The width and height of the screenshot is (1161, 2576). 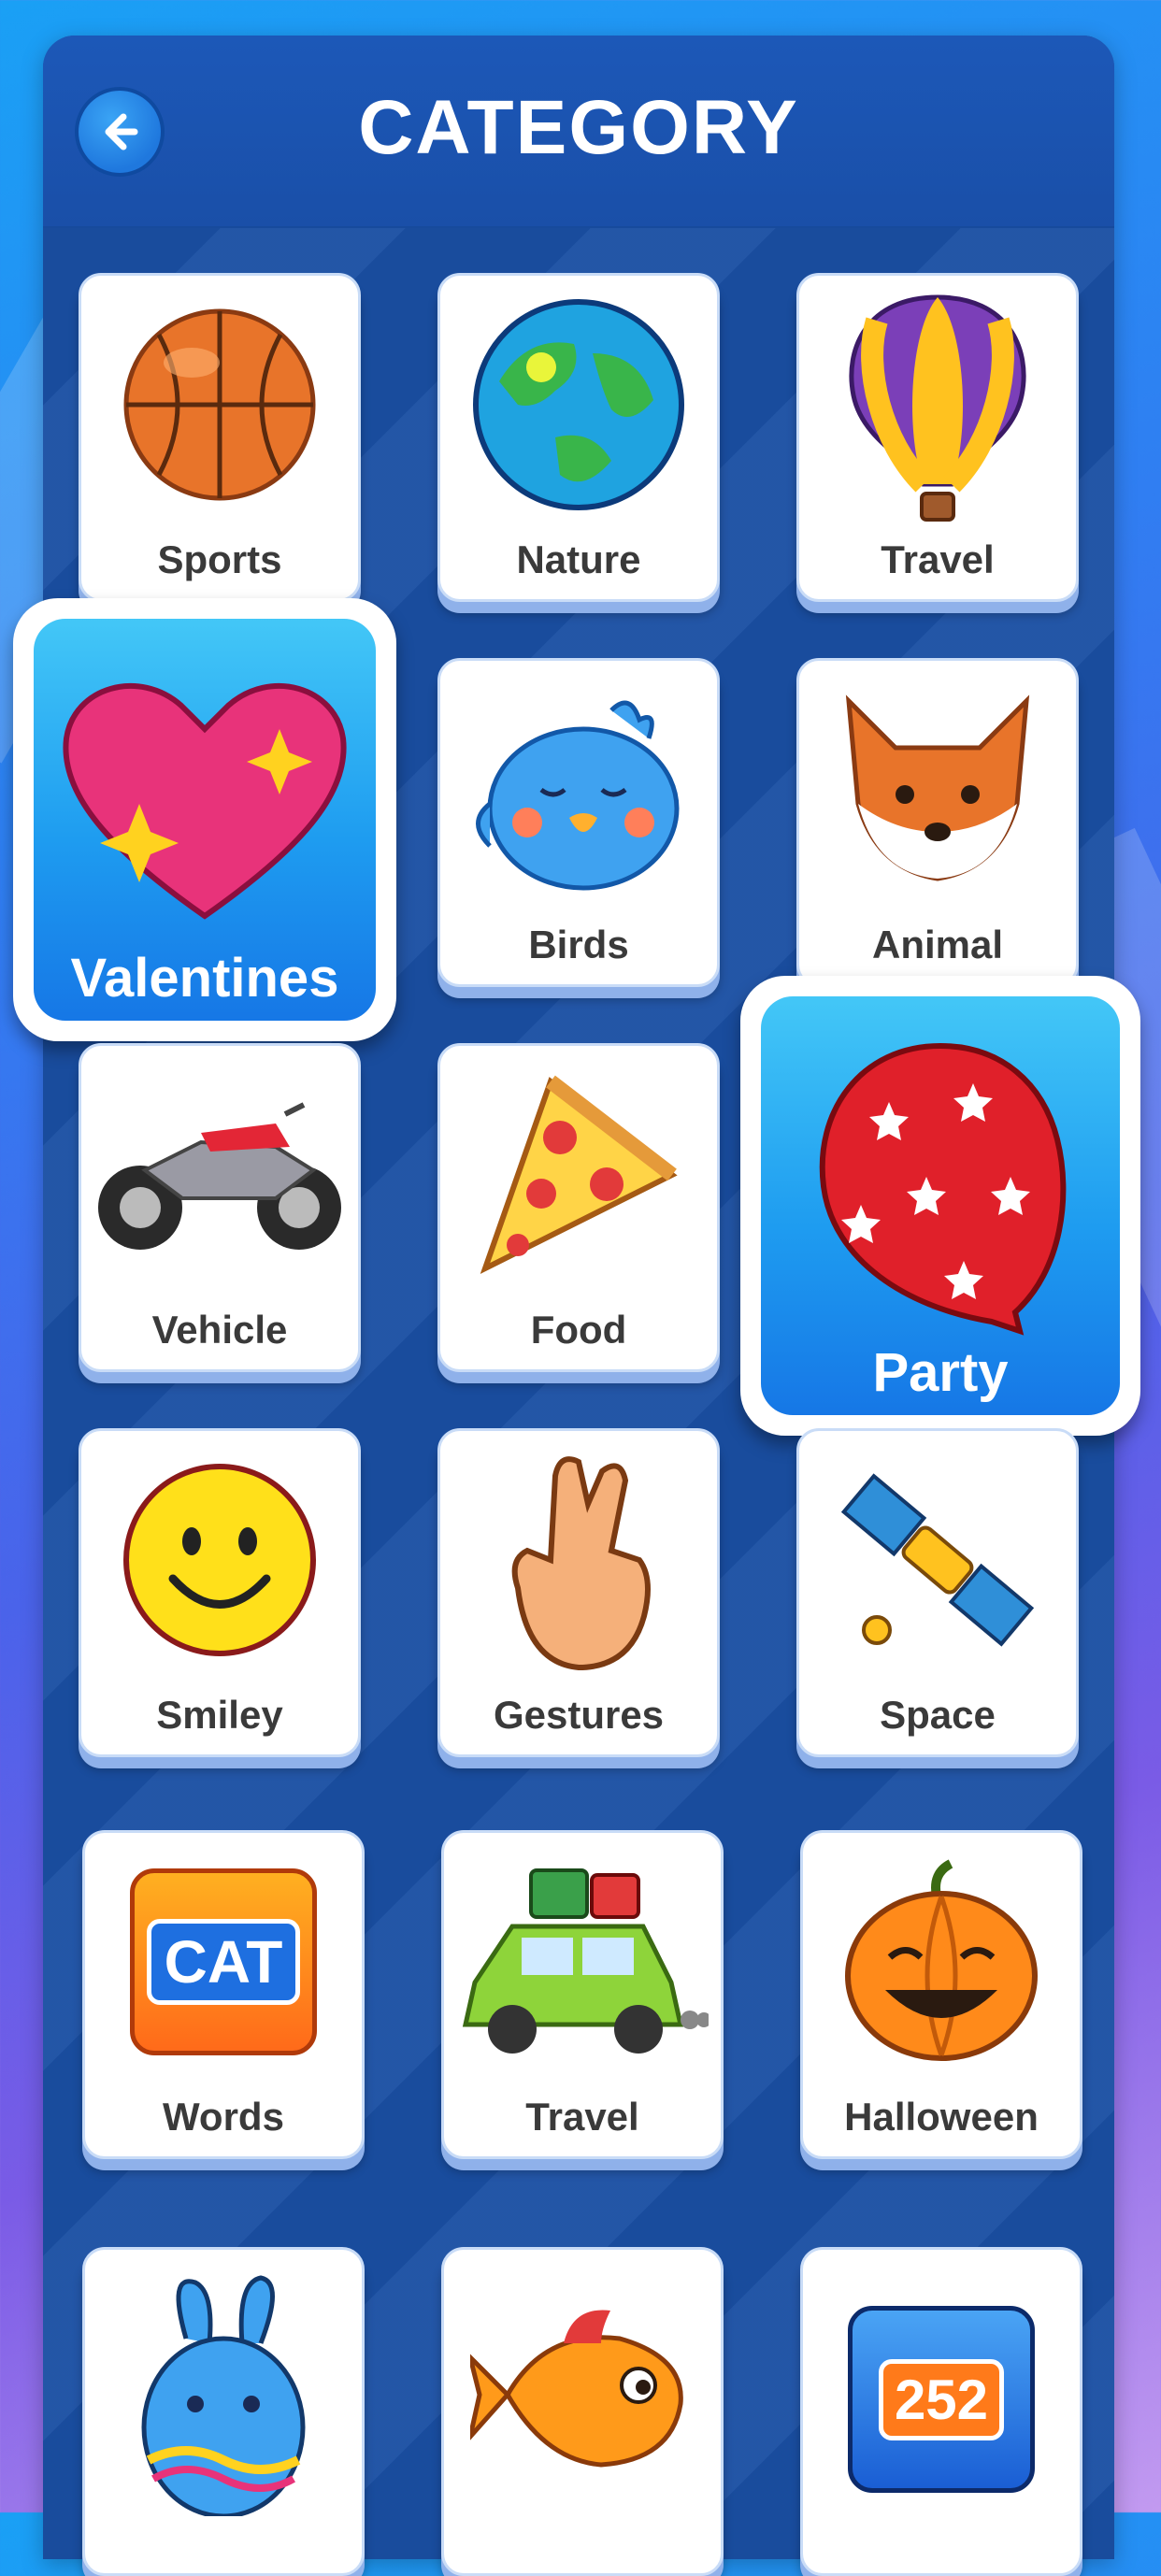 I want to click on pizza-icon, so click(x=579, y=1174).